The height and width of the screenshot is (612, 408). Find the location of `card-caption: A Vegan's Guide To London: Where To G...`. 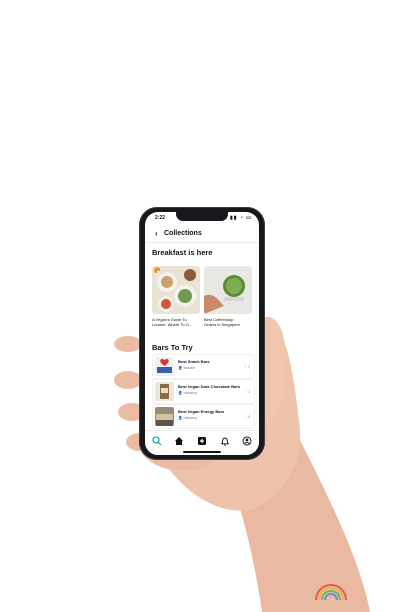

card-caption: A Vegan's Guide To London: Where To G... is located at coordinates (172, 322).